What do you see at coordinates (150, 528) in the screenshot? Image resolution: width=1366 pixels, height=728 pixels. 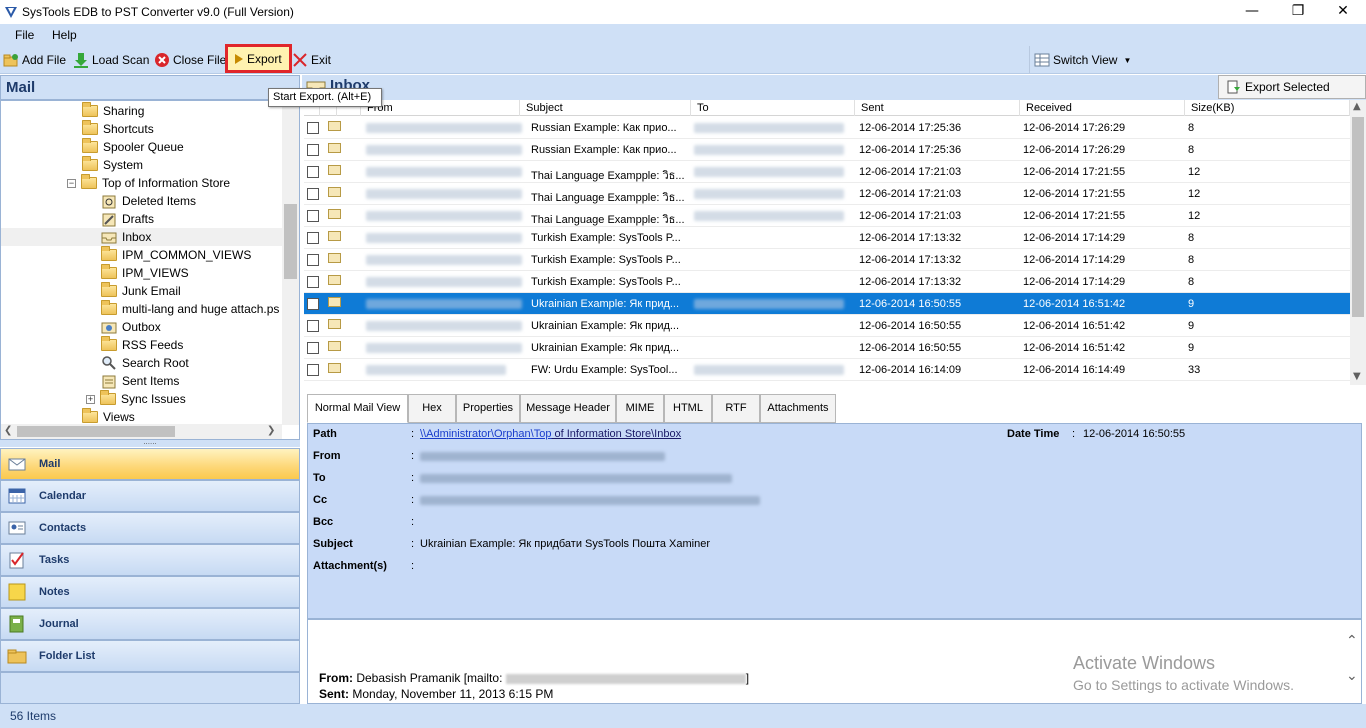 I see `nav-contacts: Contacts` at bounding box center [150, 528].